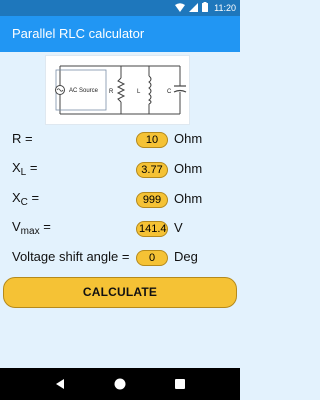 This screenshot has height=400, width=320. I want to click on circuit-diagram: AC Source R L C, so click(117, 90).